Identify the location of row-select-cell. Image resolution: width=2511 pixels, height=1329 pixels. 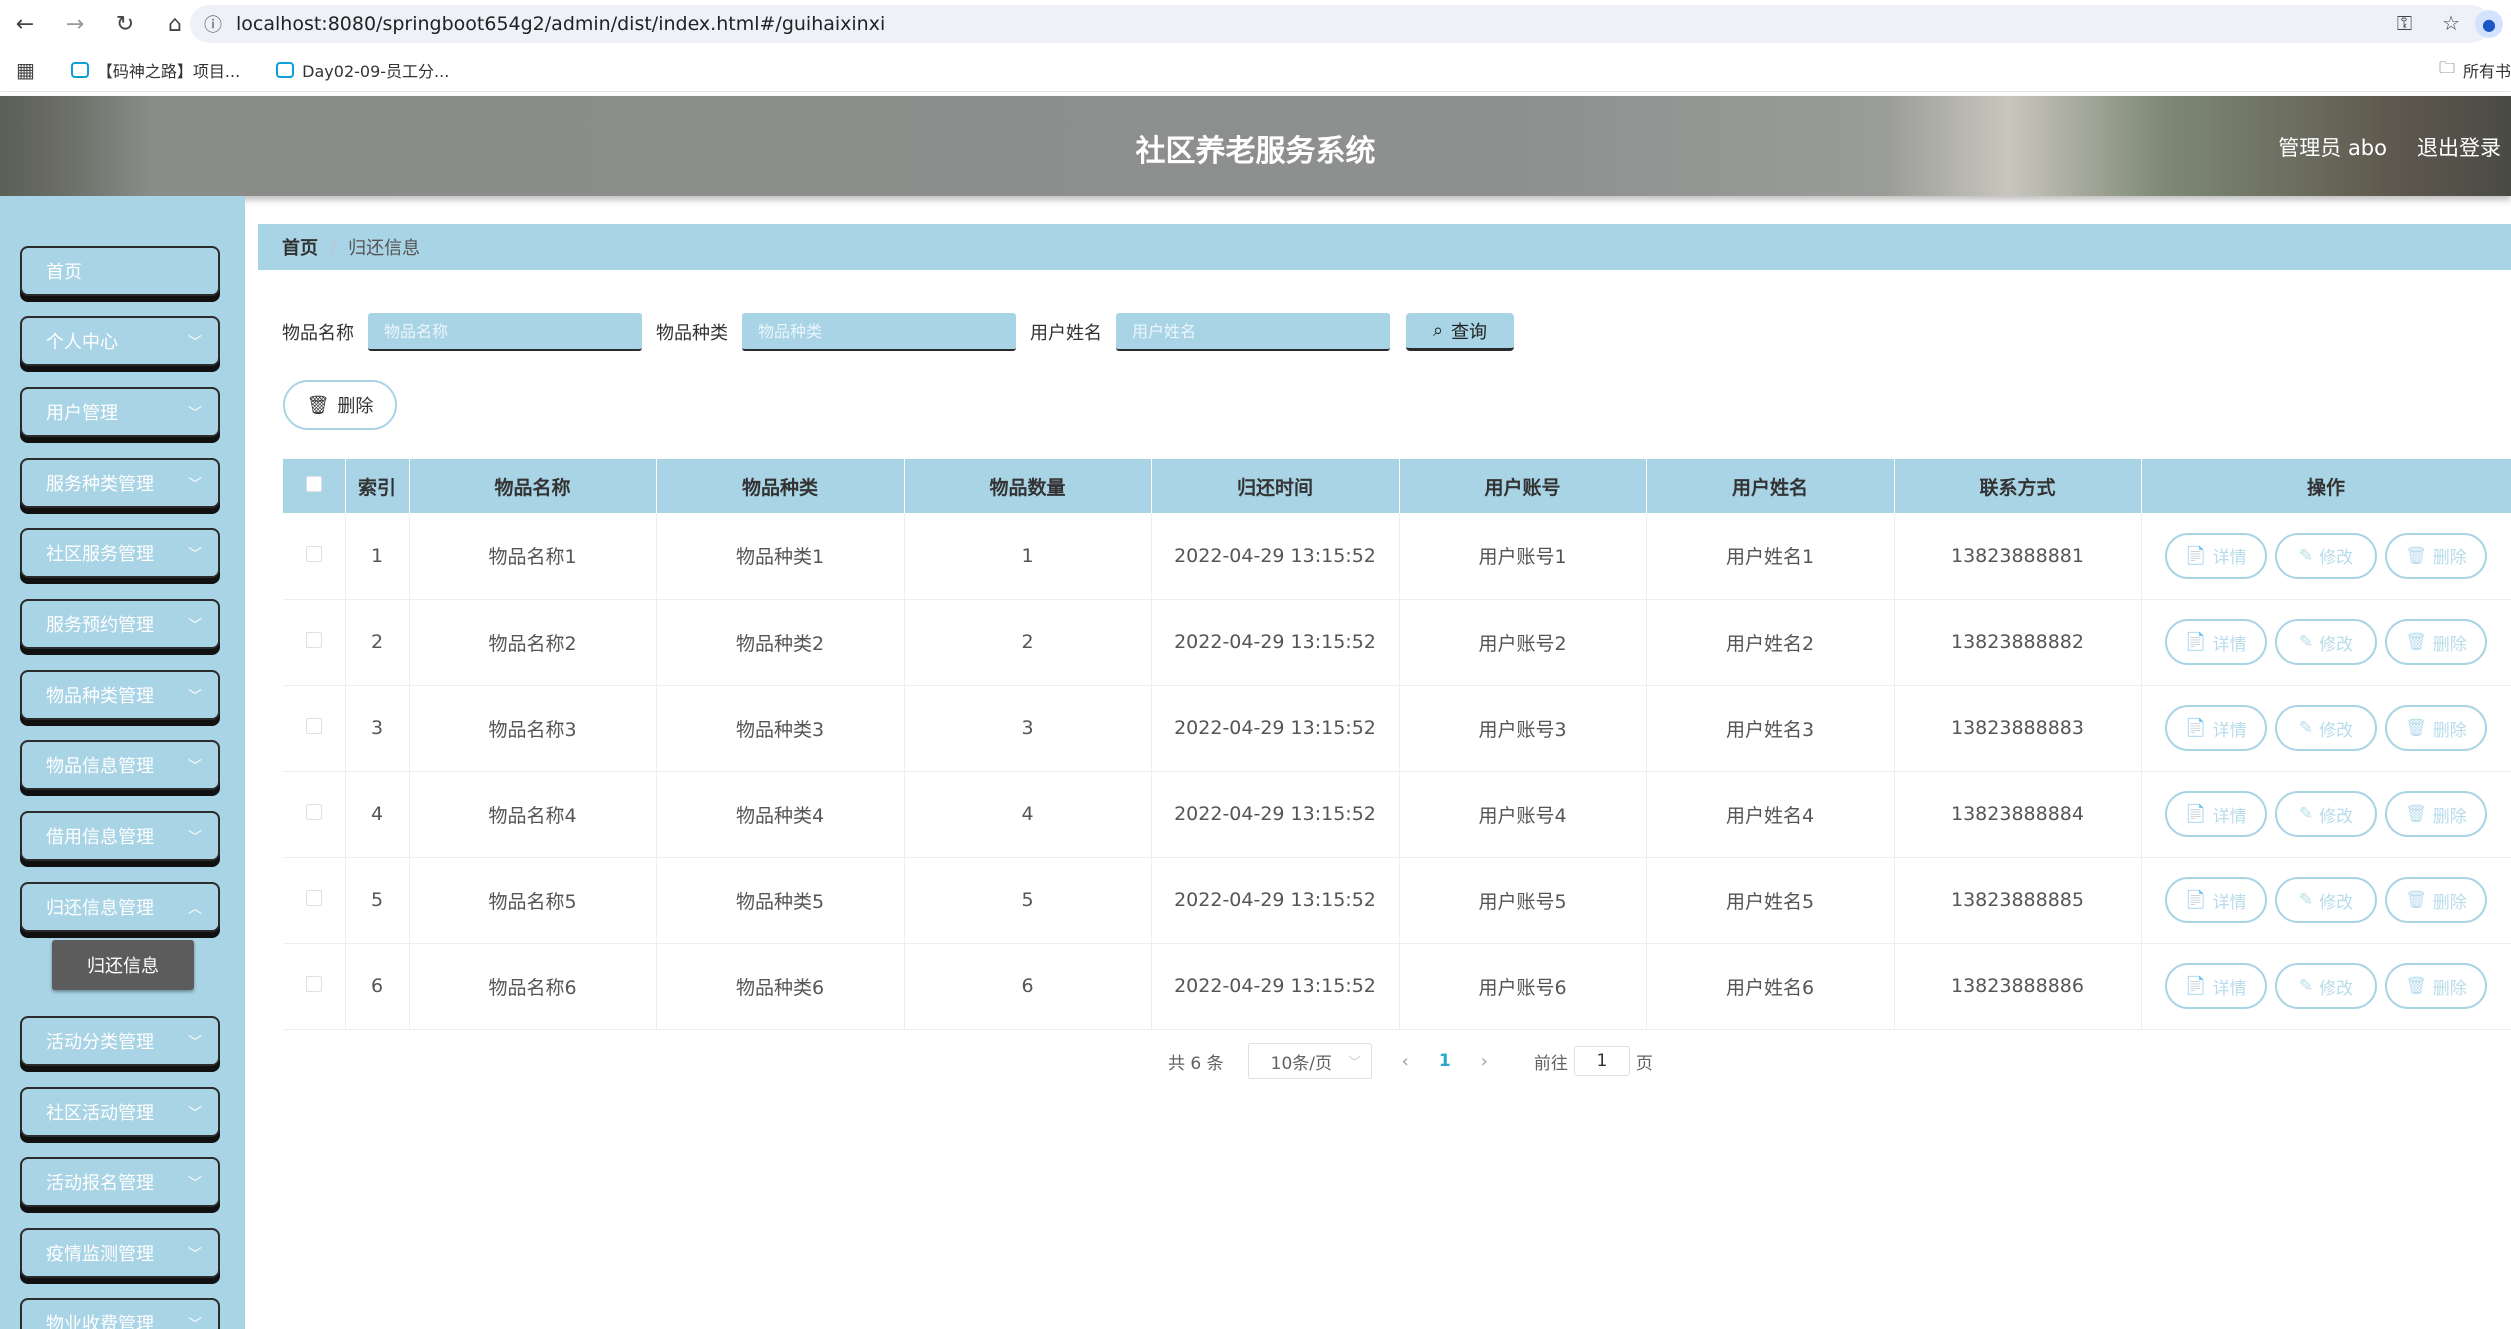
(314, 728).